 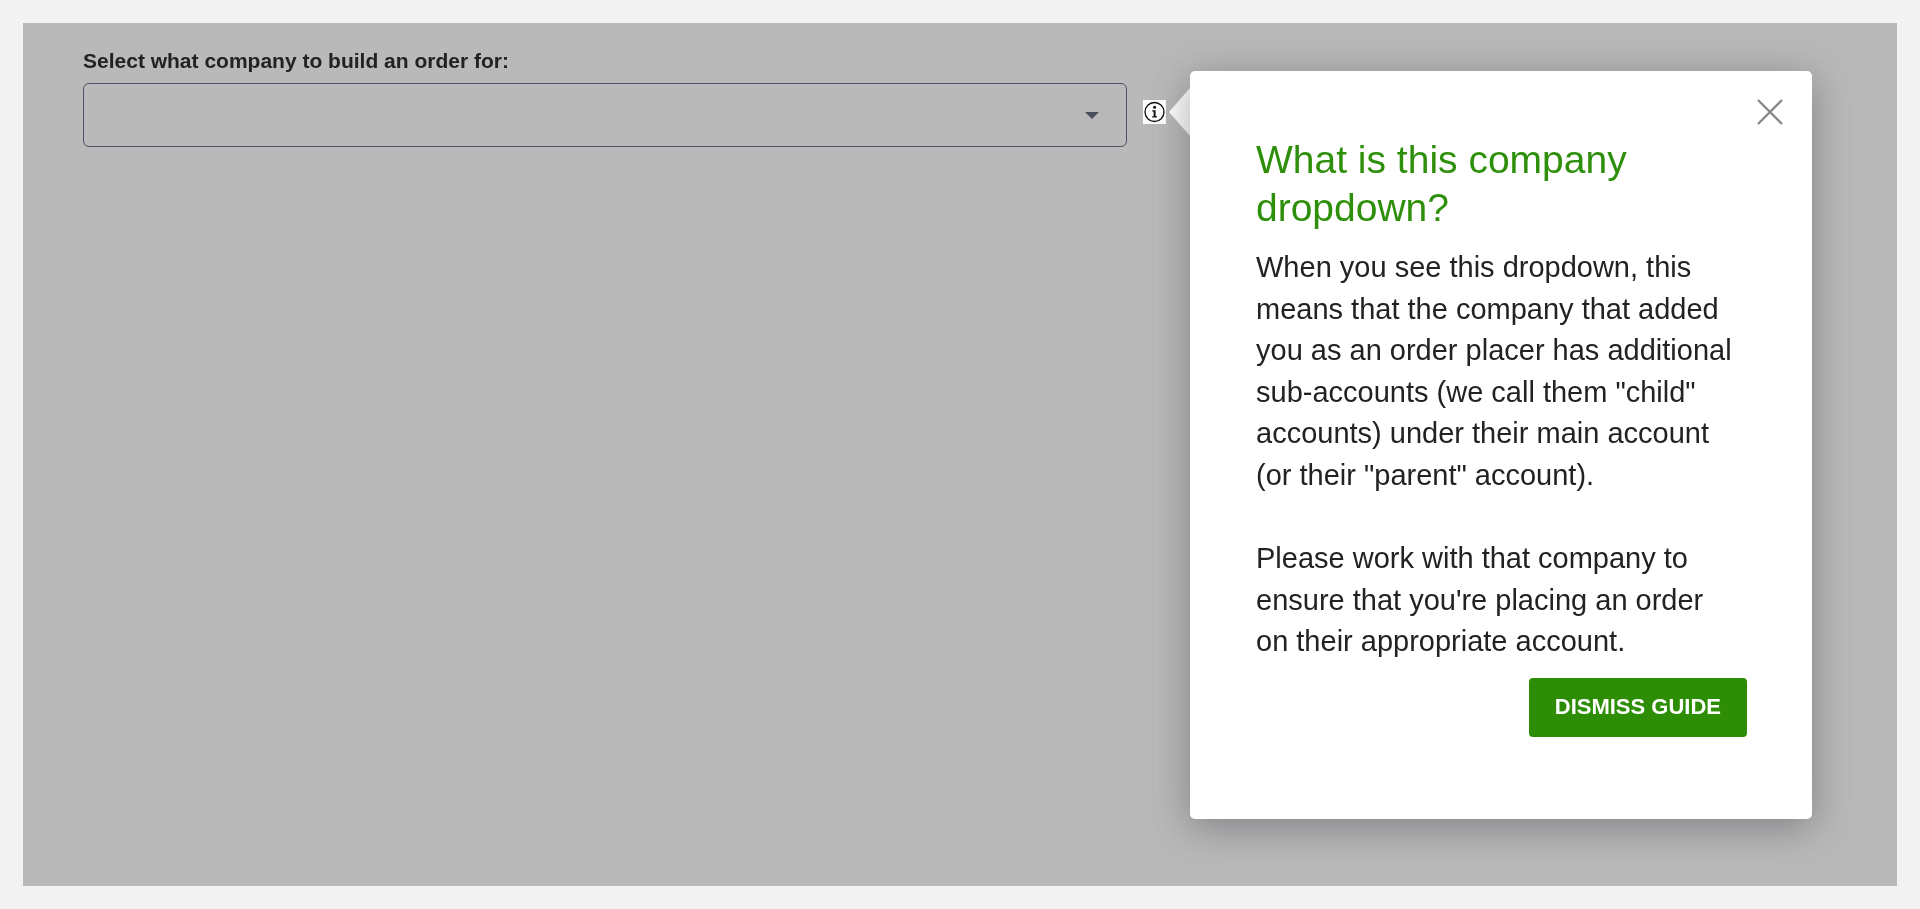 I want to click on guide-title: What is this company dropdown?, so click(x=1442, y=184).